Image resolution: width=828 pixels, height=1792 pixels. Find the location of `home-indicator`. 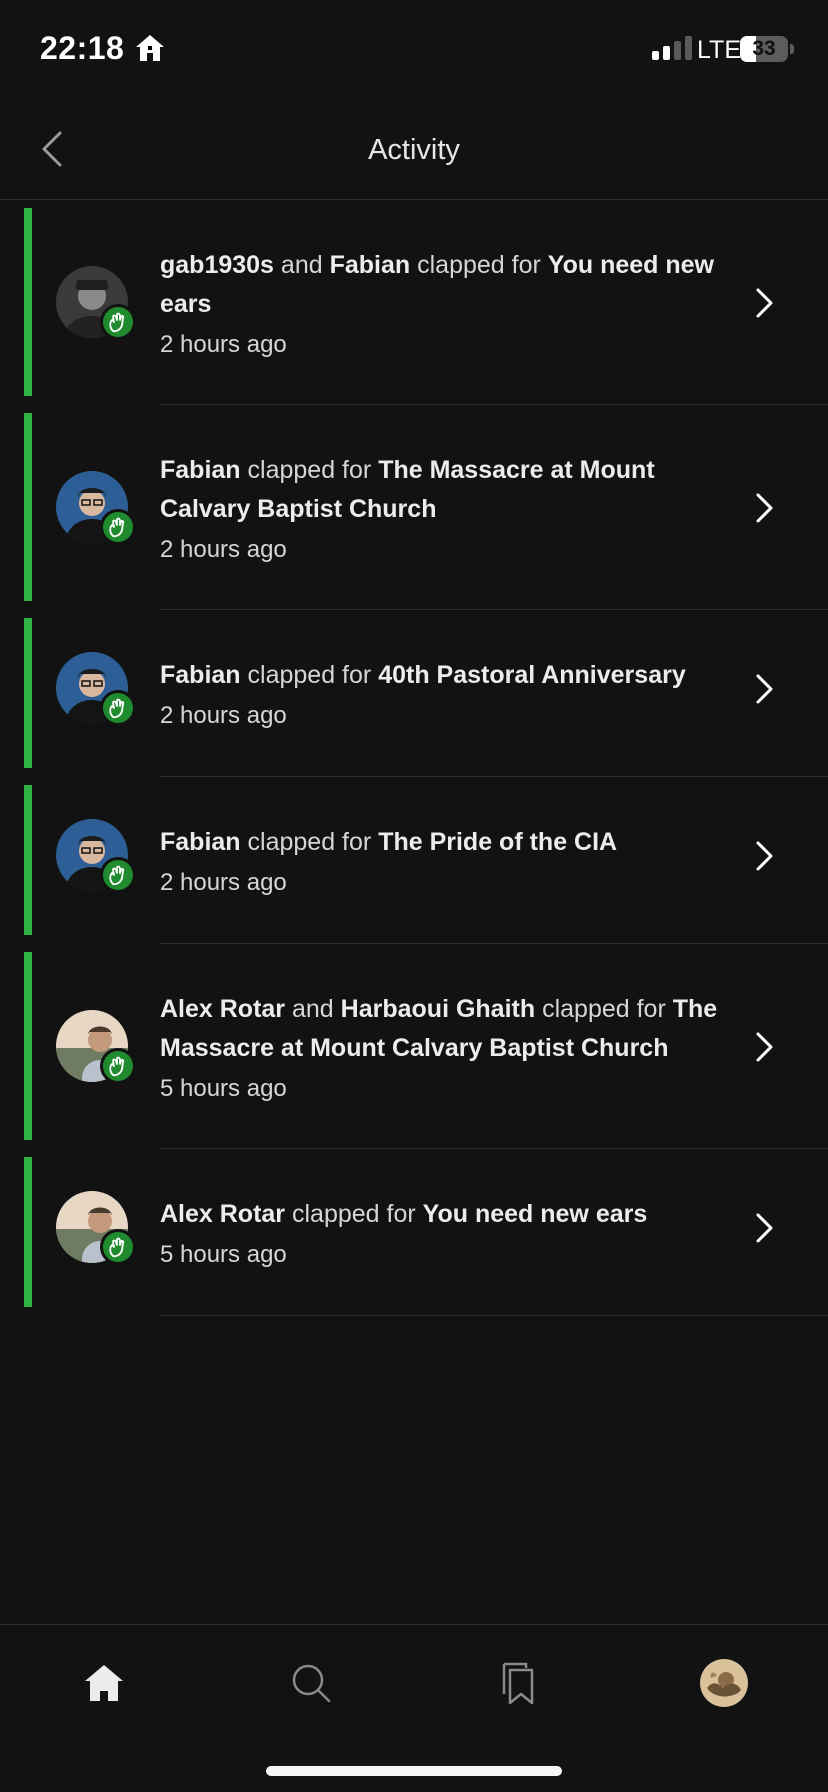

home-indicator is located at coordinates (414, 1771).